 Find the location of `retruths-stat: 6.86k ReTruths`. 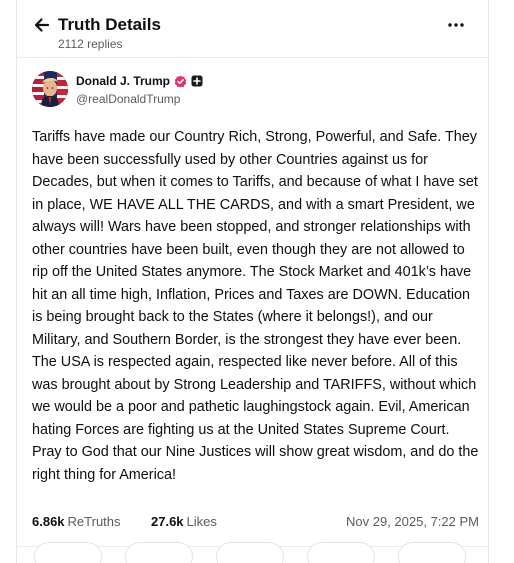

retruths-stat: 6.86k ReTruths is located at coordinates (76, 522).